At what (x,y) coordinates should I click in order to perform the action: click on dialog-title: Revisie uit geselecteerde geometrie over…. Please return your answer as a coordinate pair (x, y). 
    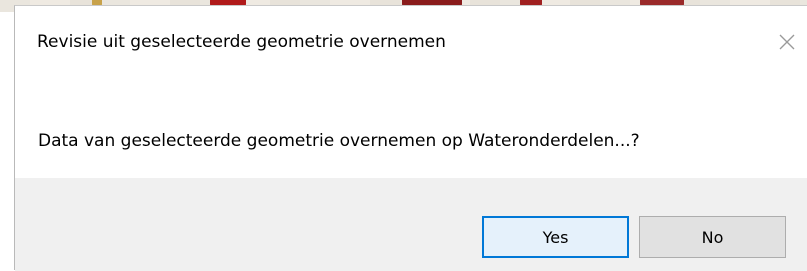
    Looking at the image, I should click on (241, 42).